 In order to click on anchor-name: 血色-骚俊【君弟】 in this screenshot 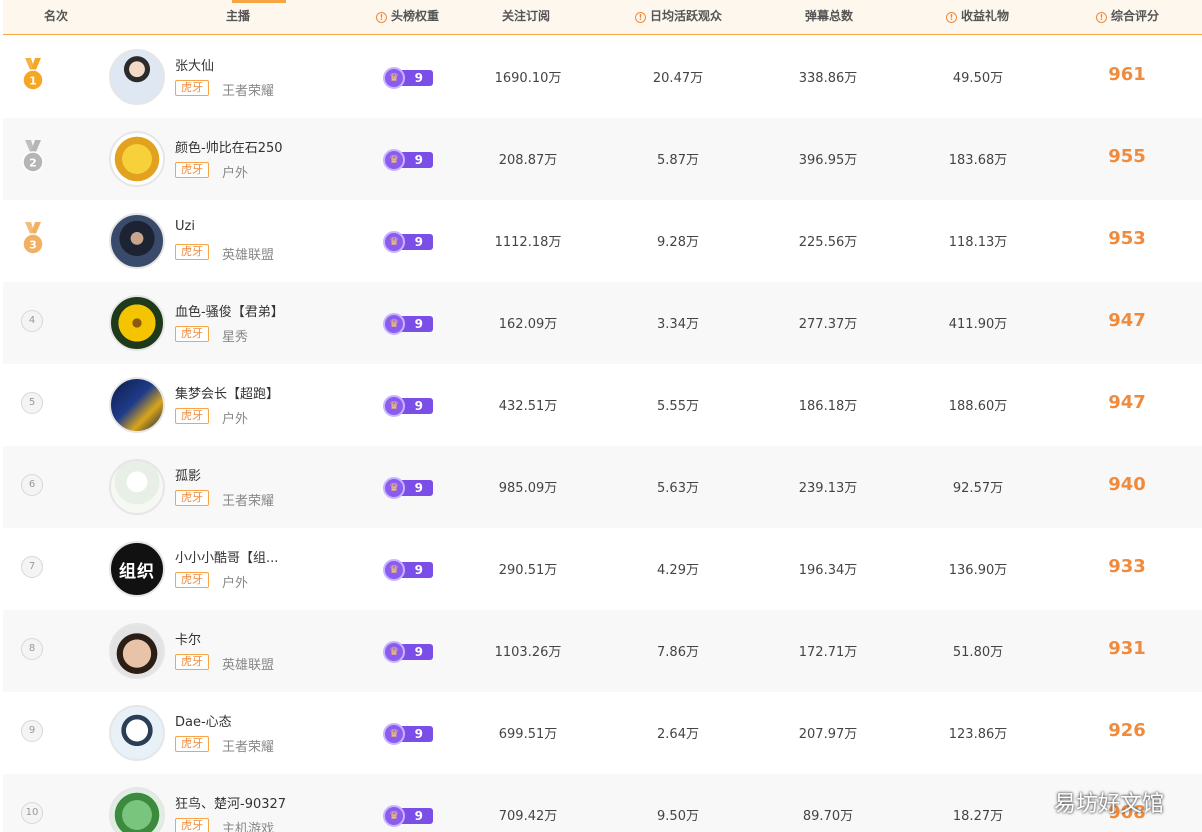, I will do `click(229, 310)`.